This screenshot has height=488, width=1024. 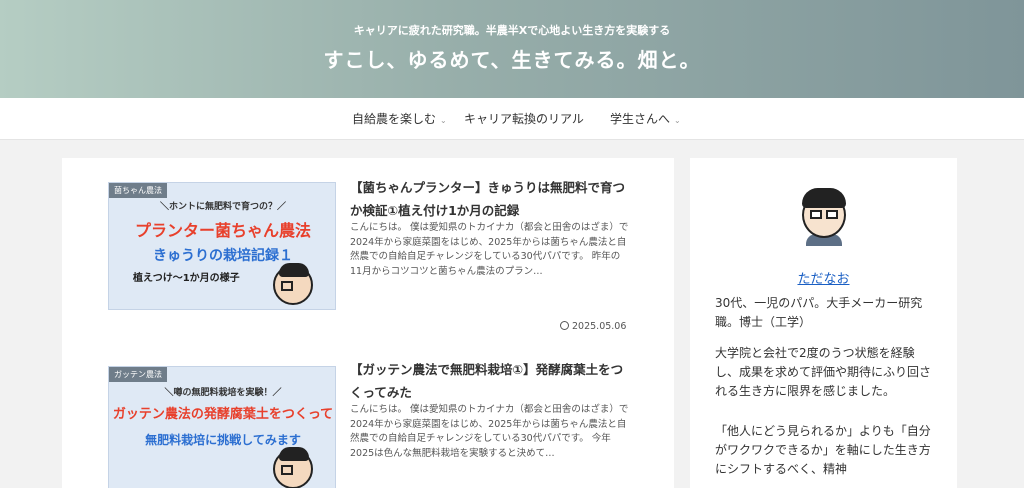 I want to click on clock-icon, so click(x=564, y=325).